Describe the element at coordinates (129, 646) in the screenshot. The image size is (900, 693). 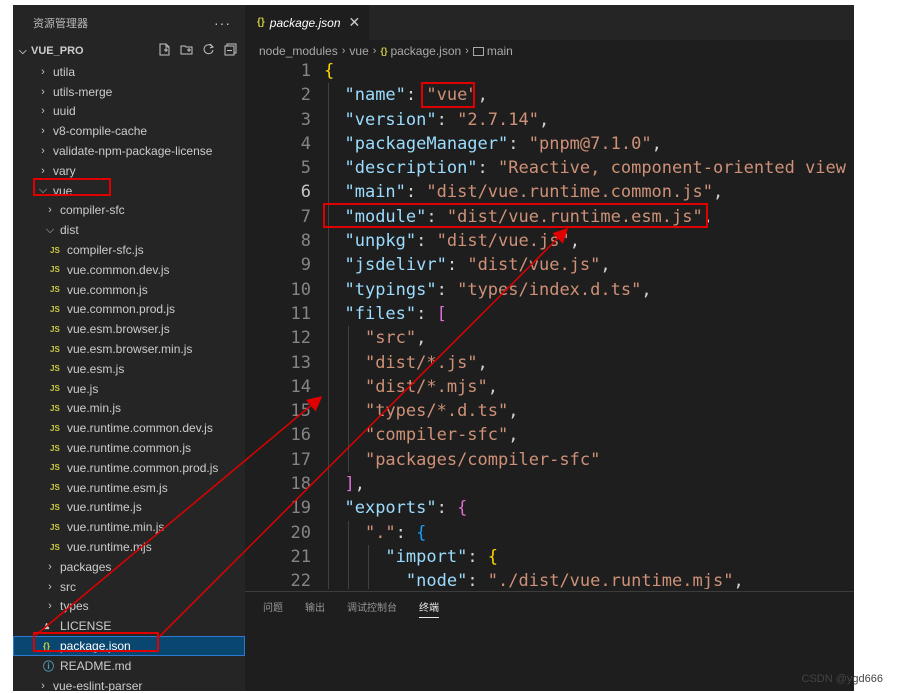
I see `tree-item-package-json: {} package.json` at that location.